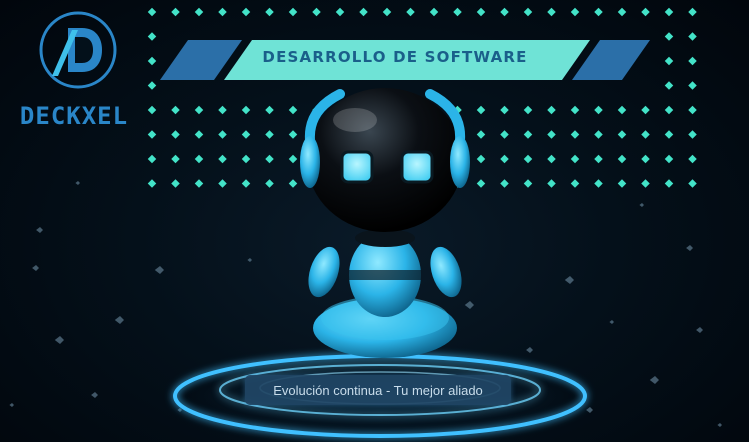 The image size is (749, 442). I want to click on tagline-pill: Evolución continua - Tu mejor aliado, so click(378, 390).